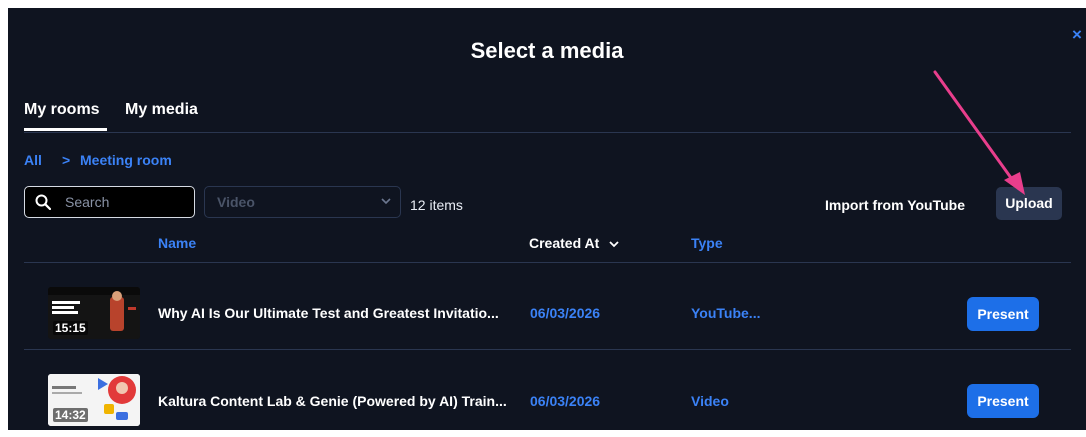  I want to click on media-type-value: Video, so click(236, 202).